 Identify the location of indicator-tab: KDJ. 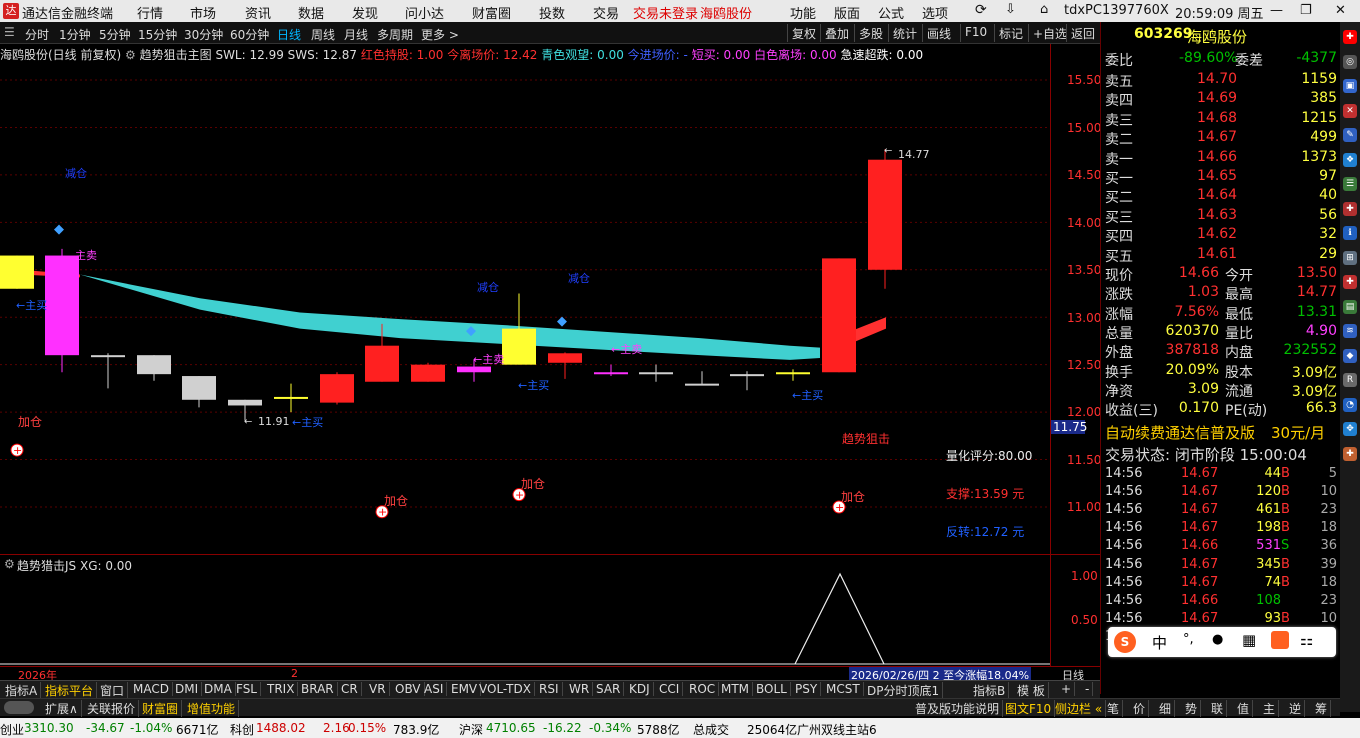
(640, 689).